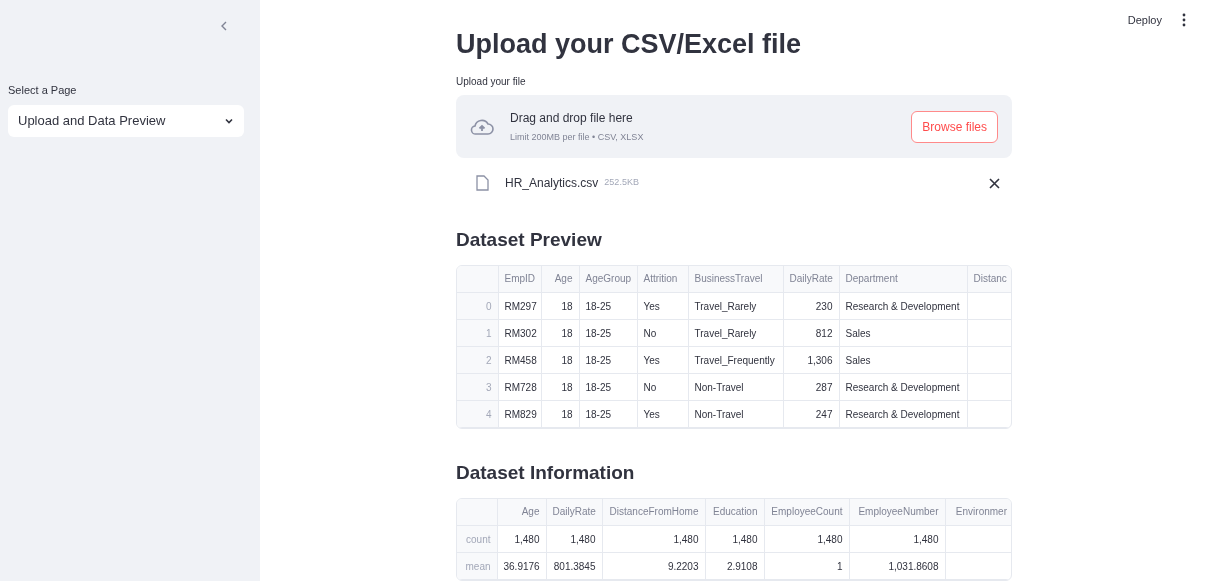 The image size is (1208, 581). Describe the element at coordinates (989, 279) in the screenshot. I see `column-header: Distanc` at that location.